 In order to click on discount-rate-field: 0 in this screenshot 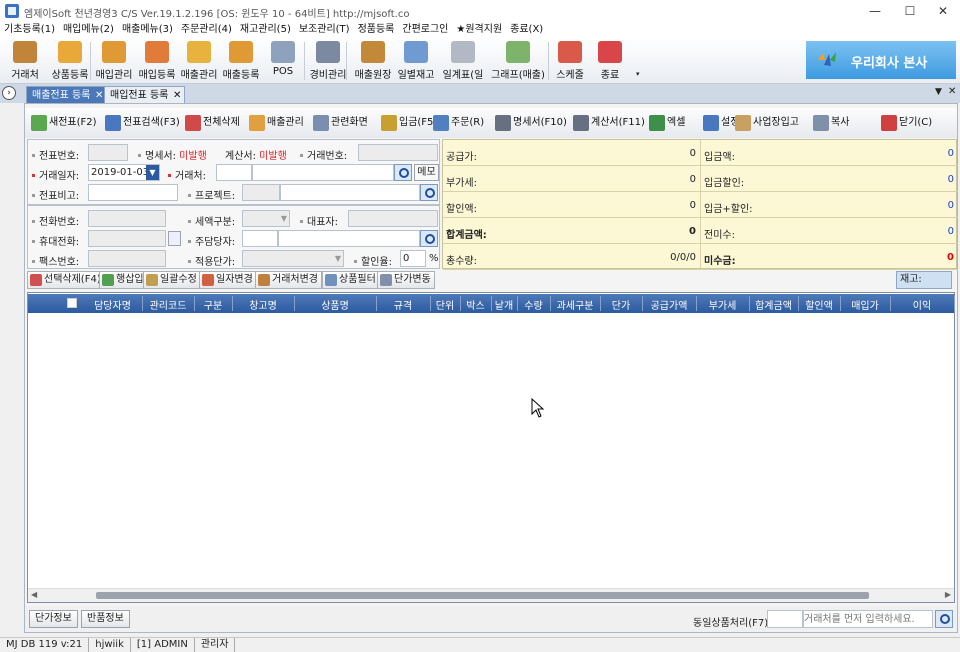, I will do `click(413, 258)`.